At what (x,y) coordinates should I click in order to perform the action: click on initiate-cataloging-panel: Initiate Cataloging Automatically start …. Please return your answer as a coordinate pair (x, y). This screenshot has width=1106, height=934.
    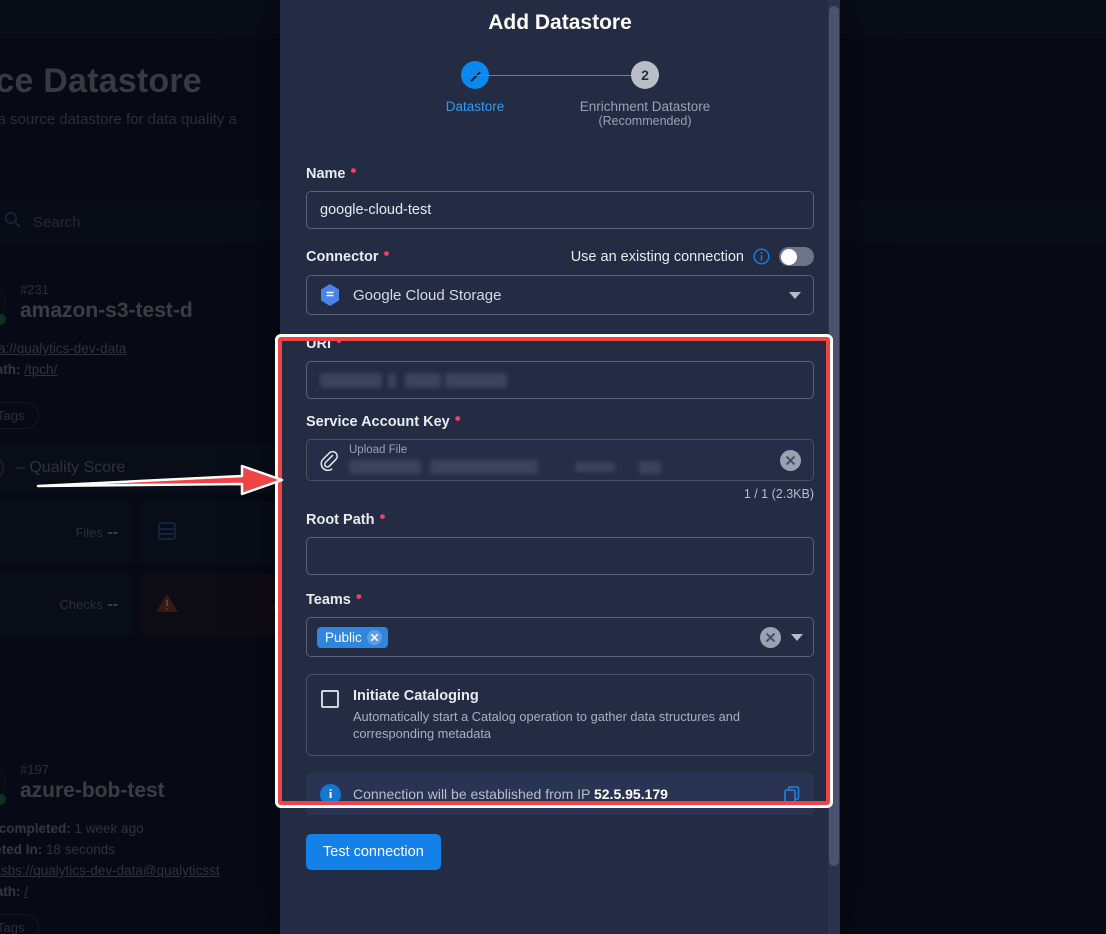
    Looking at the image, I should click on (560, 715).